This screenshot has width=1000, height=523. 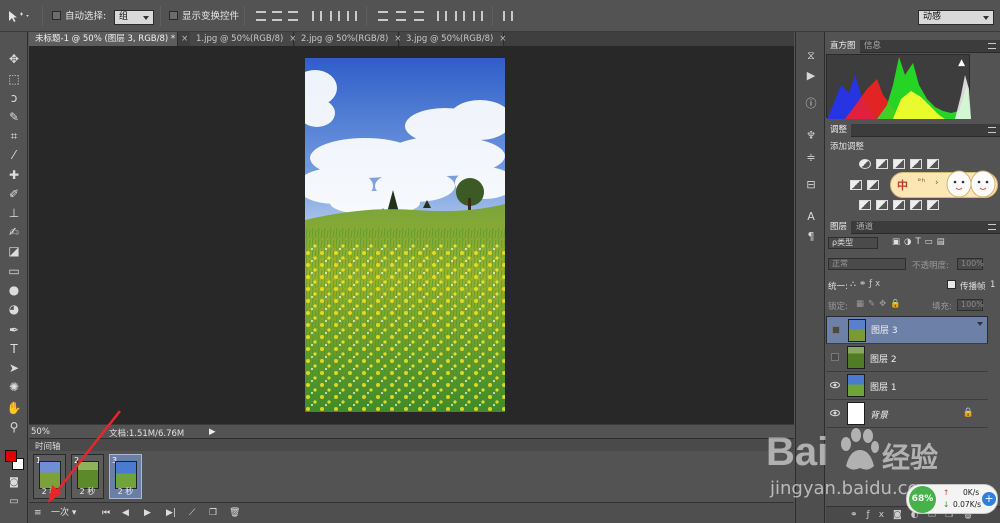 What do you see at coordinates (880, 304) in the screenshot?
I see `lock-icons: ▦✎✥🔒` at bounding box center [880, 304].